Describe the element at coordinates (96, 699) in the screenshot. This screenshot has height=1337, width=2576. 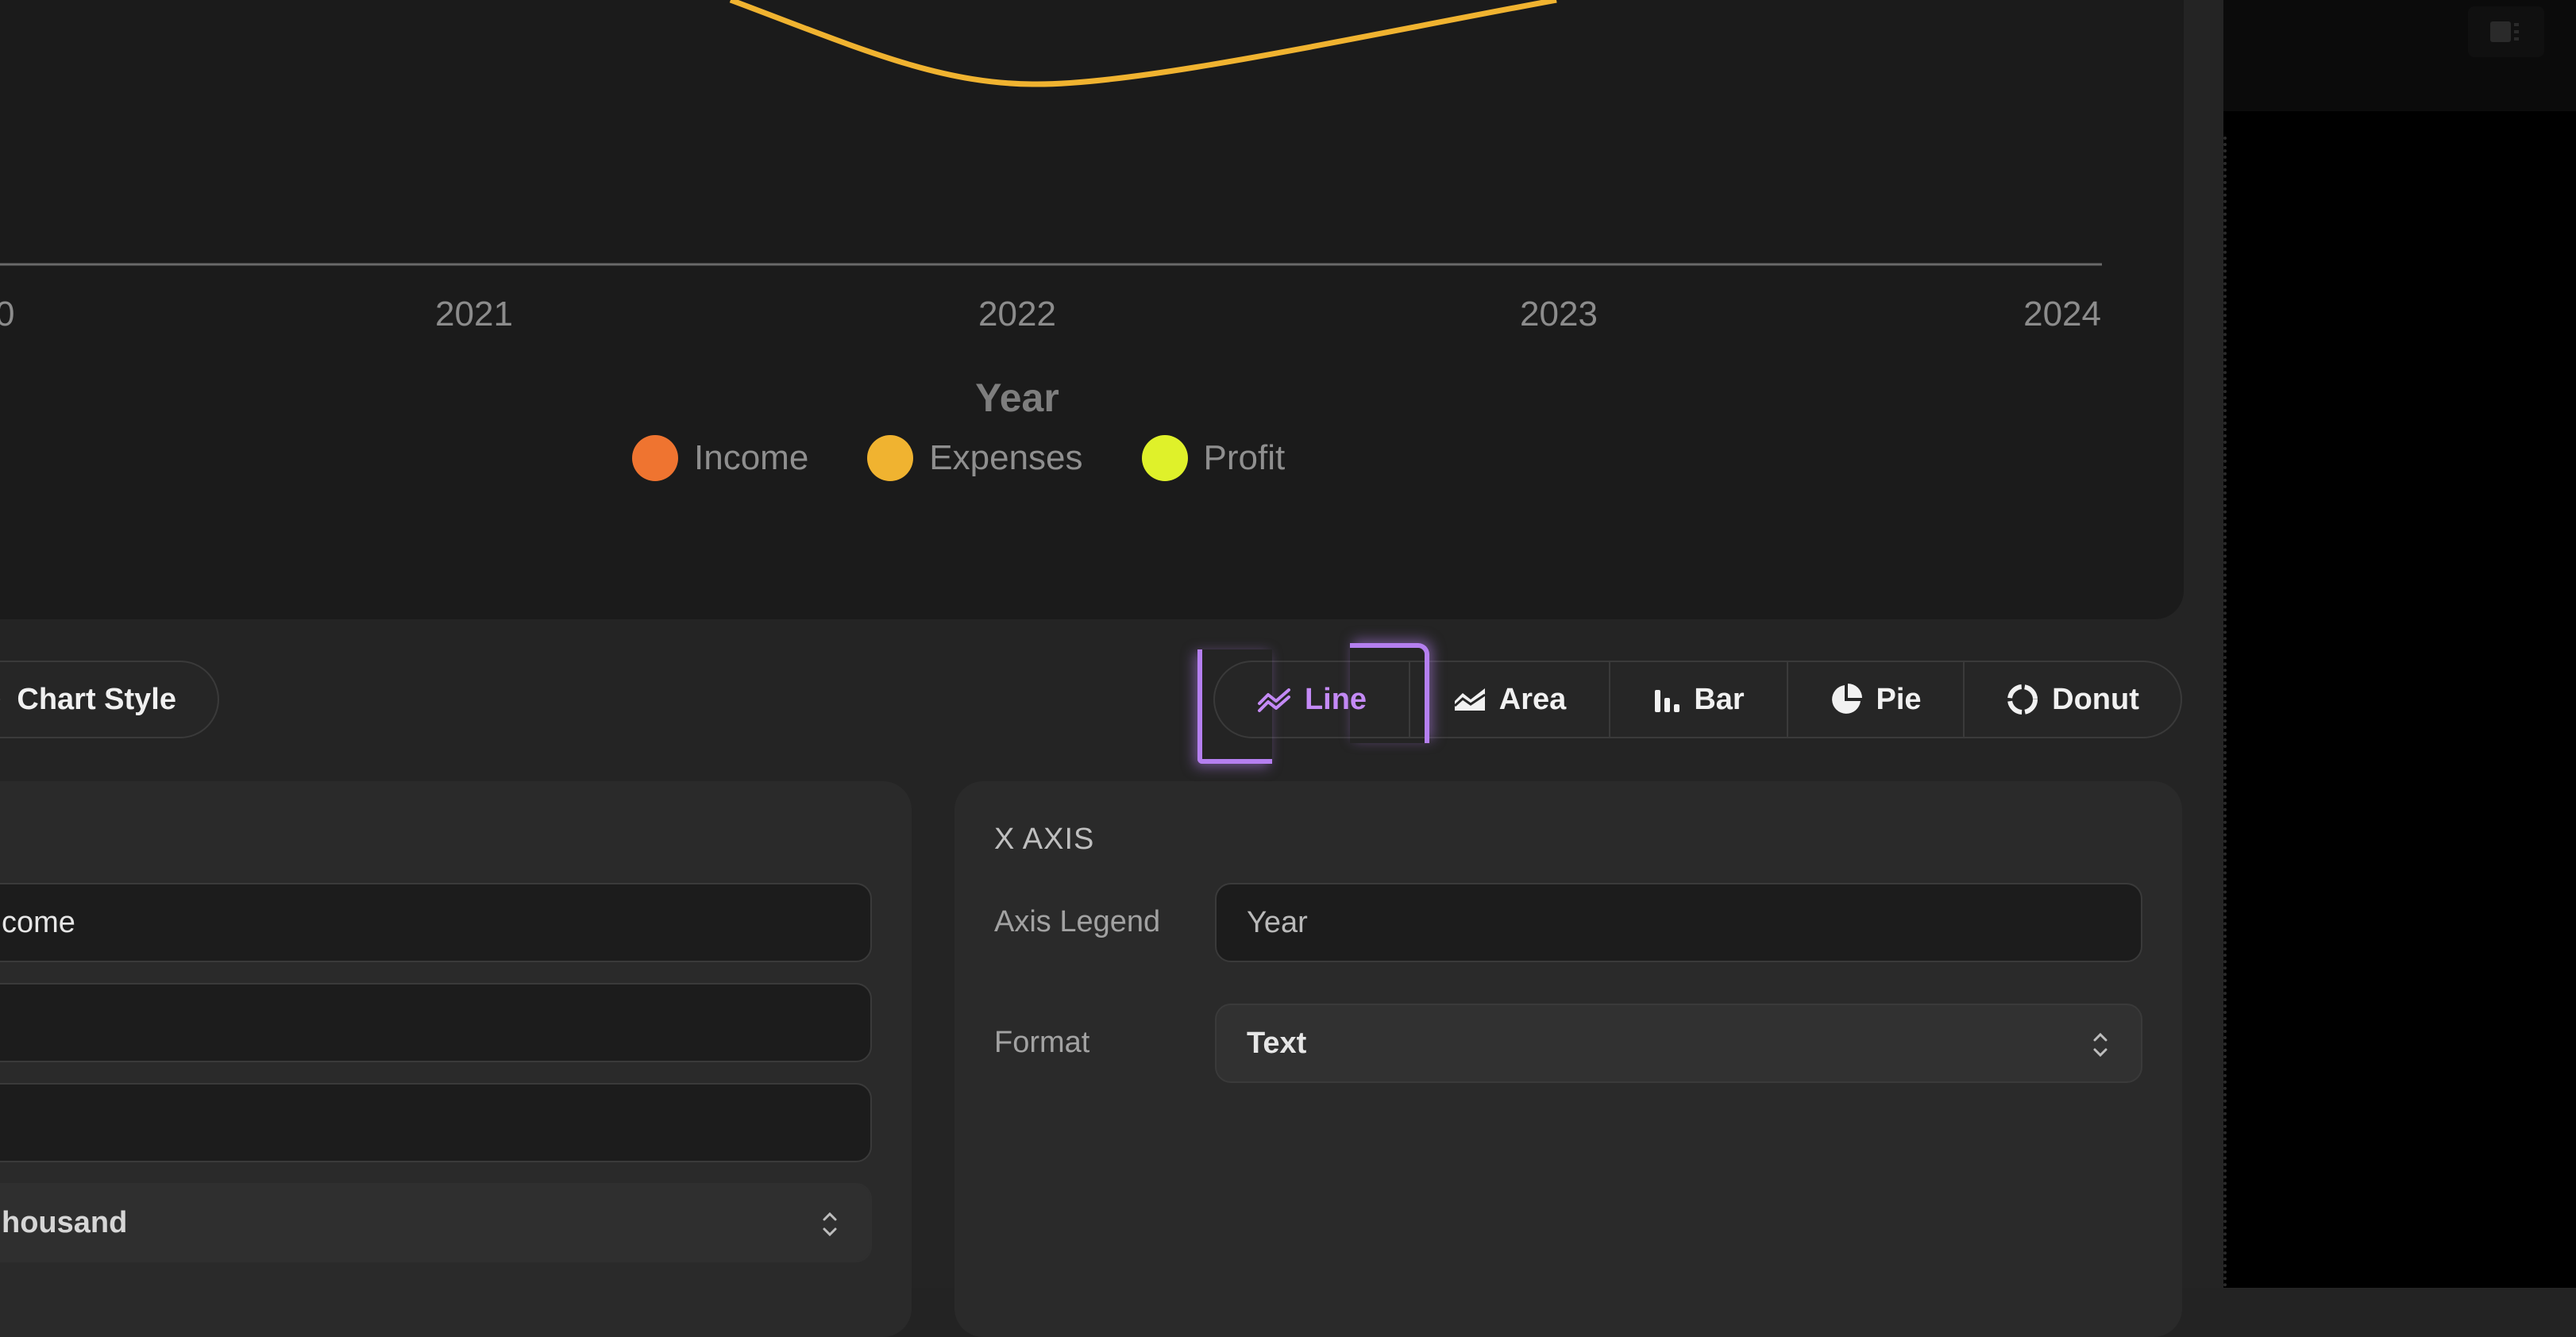
I see `chart-style-label: Chart Style` at that location.